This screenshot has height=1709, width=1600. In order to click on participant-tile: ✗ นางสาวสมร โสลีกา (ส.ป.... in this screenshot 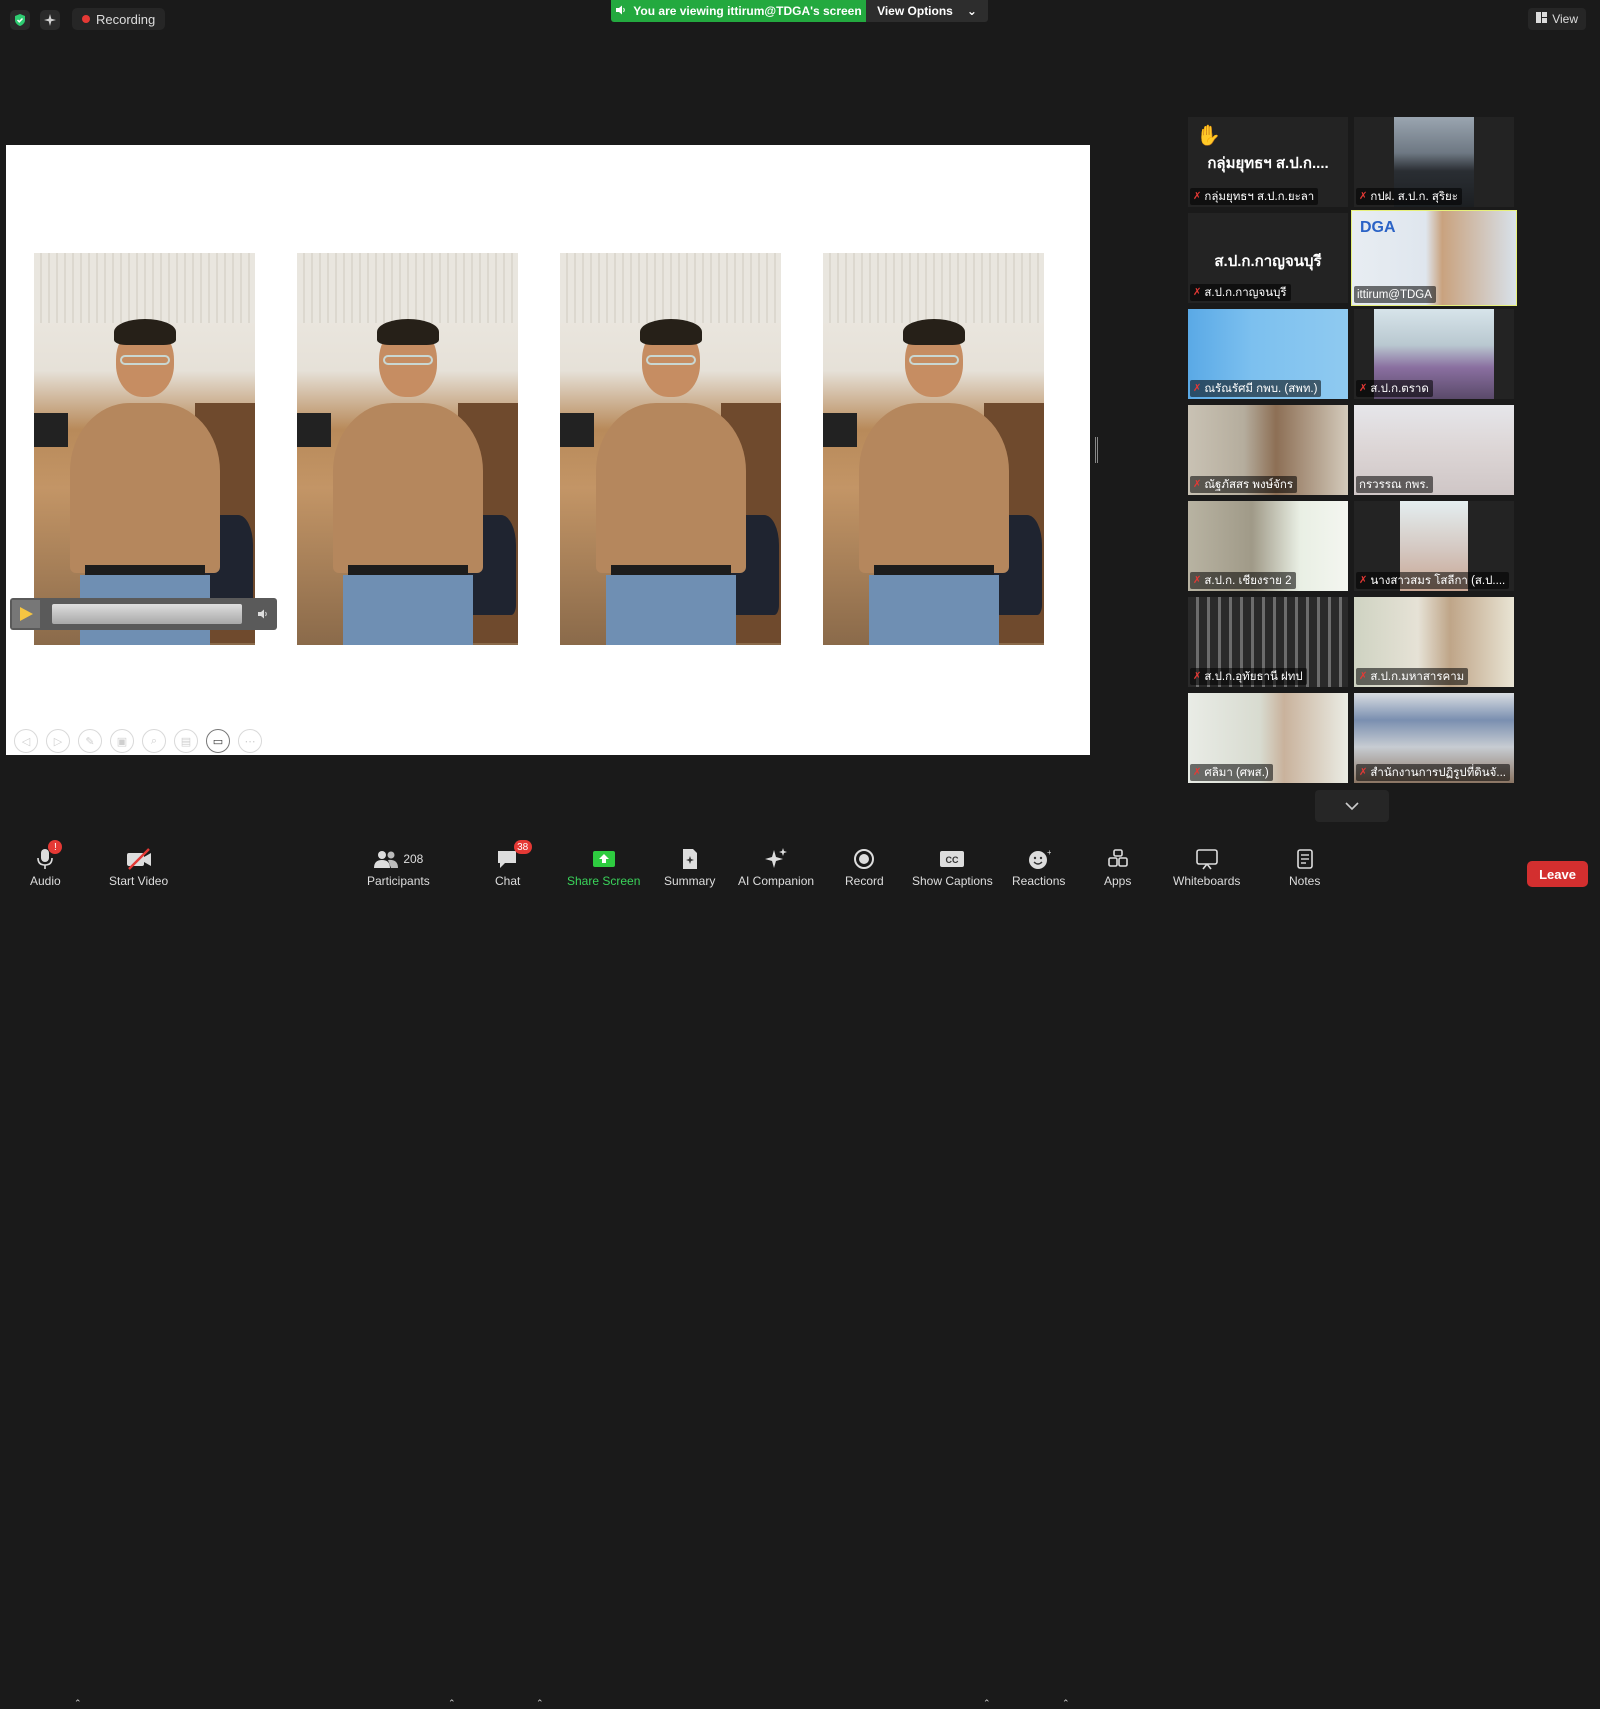, I will do `click(1434, 546)`.